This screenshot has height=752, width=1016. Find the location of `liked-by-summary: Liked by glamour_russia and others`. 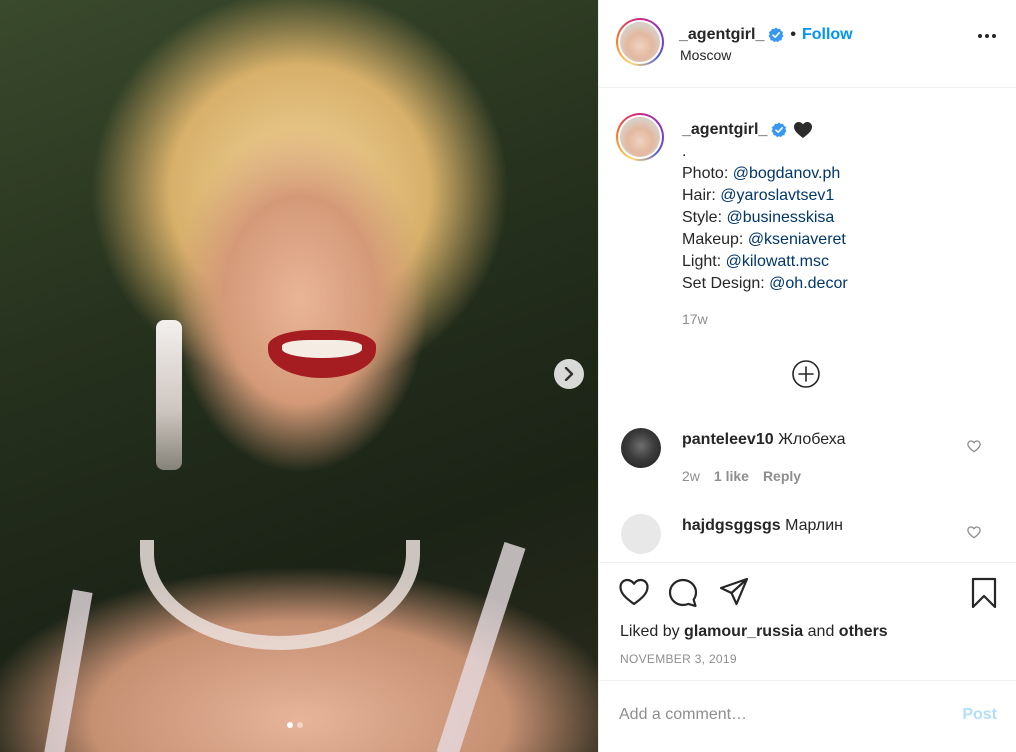

liked-by-summary: Liked by glamour_russia and others is located at coordinates (754, 632).